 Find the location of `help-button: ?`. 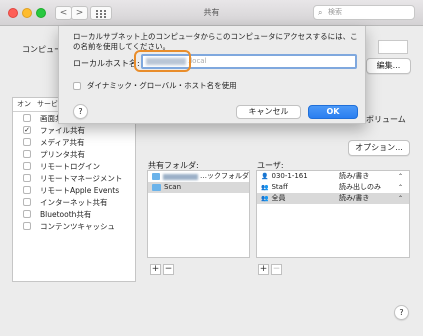

help-button: ? is located at coordinates (401, 312).